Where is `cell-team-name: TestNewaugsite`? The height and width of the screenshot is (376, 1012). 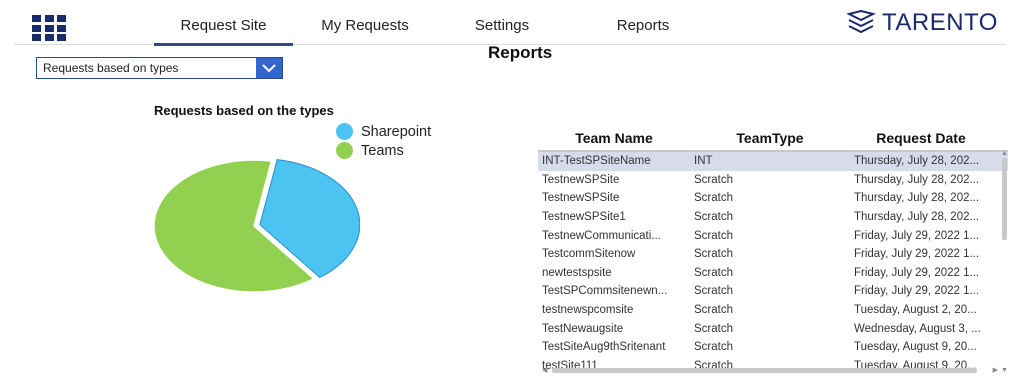 cell-team-name: TestNewaugsite is located at coordinates (583, 328).